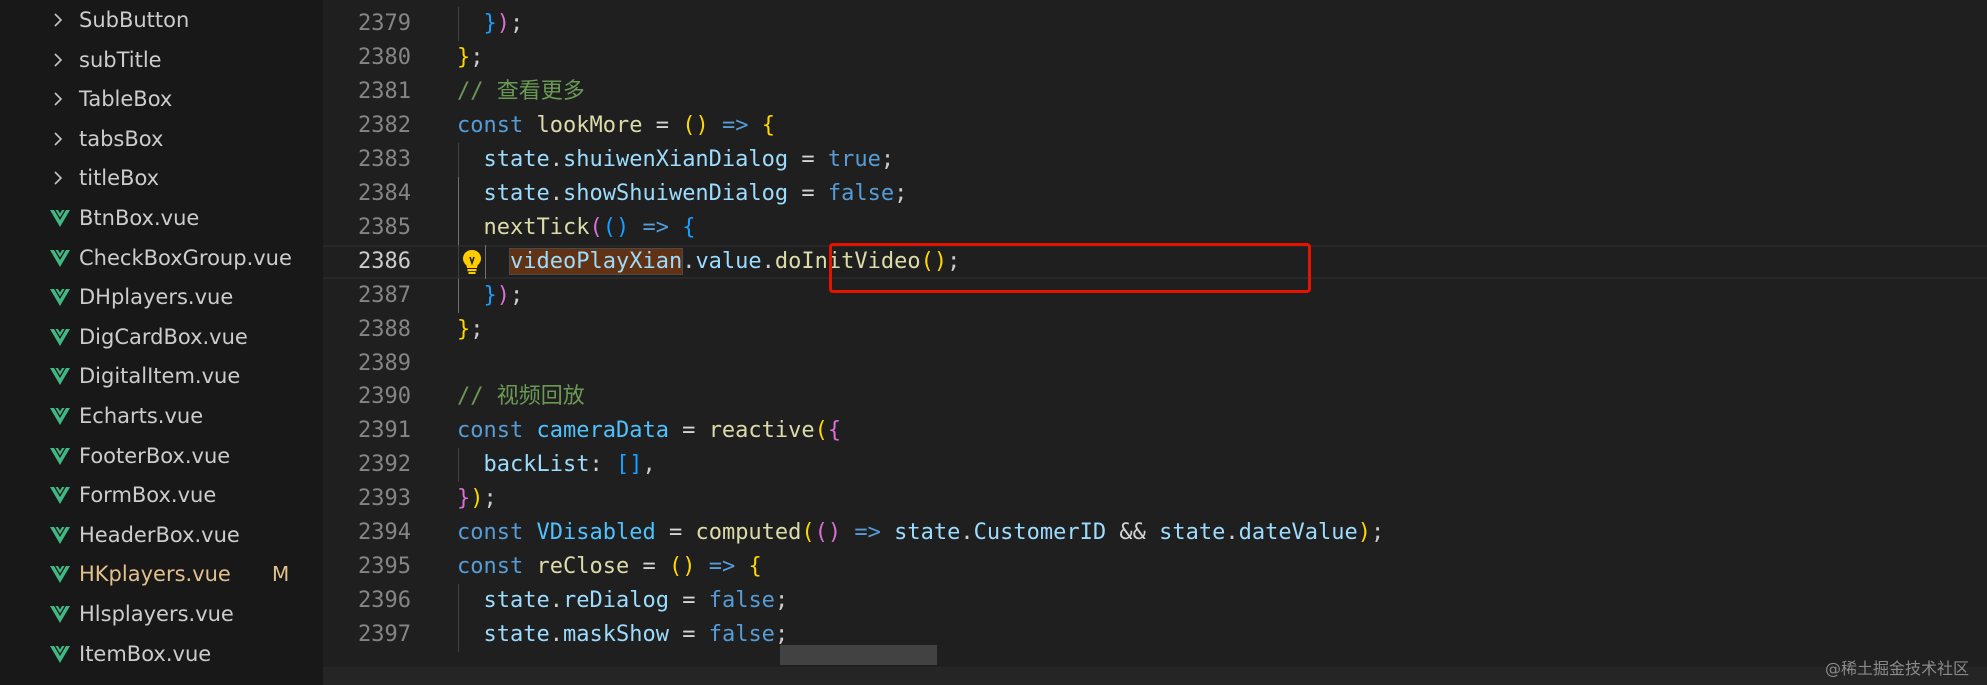 The height and width of the screenshot is (685, 1987). I want to click on code-text: const reClose = () => {, so click(609, 567).